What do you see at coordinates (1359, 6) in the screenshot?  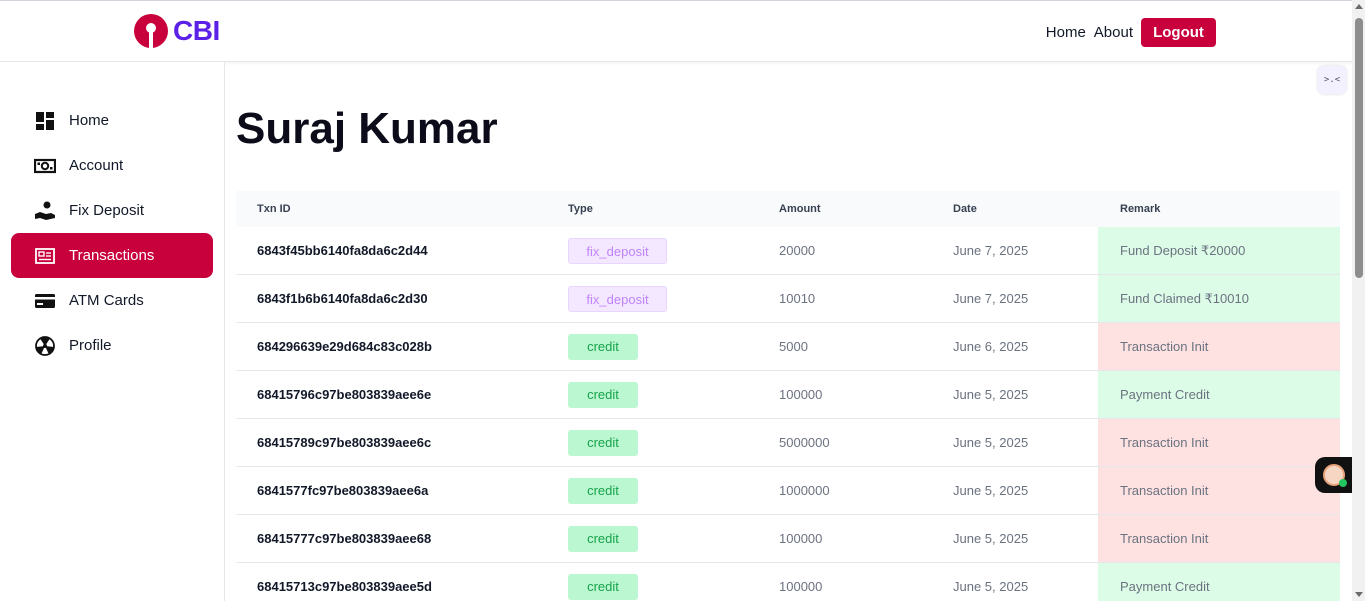 I see `scroll-up-arrow-icon` at bounding box center [1359, 6].